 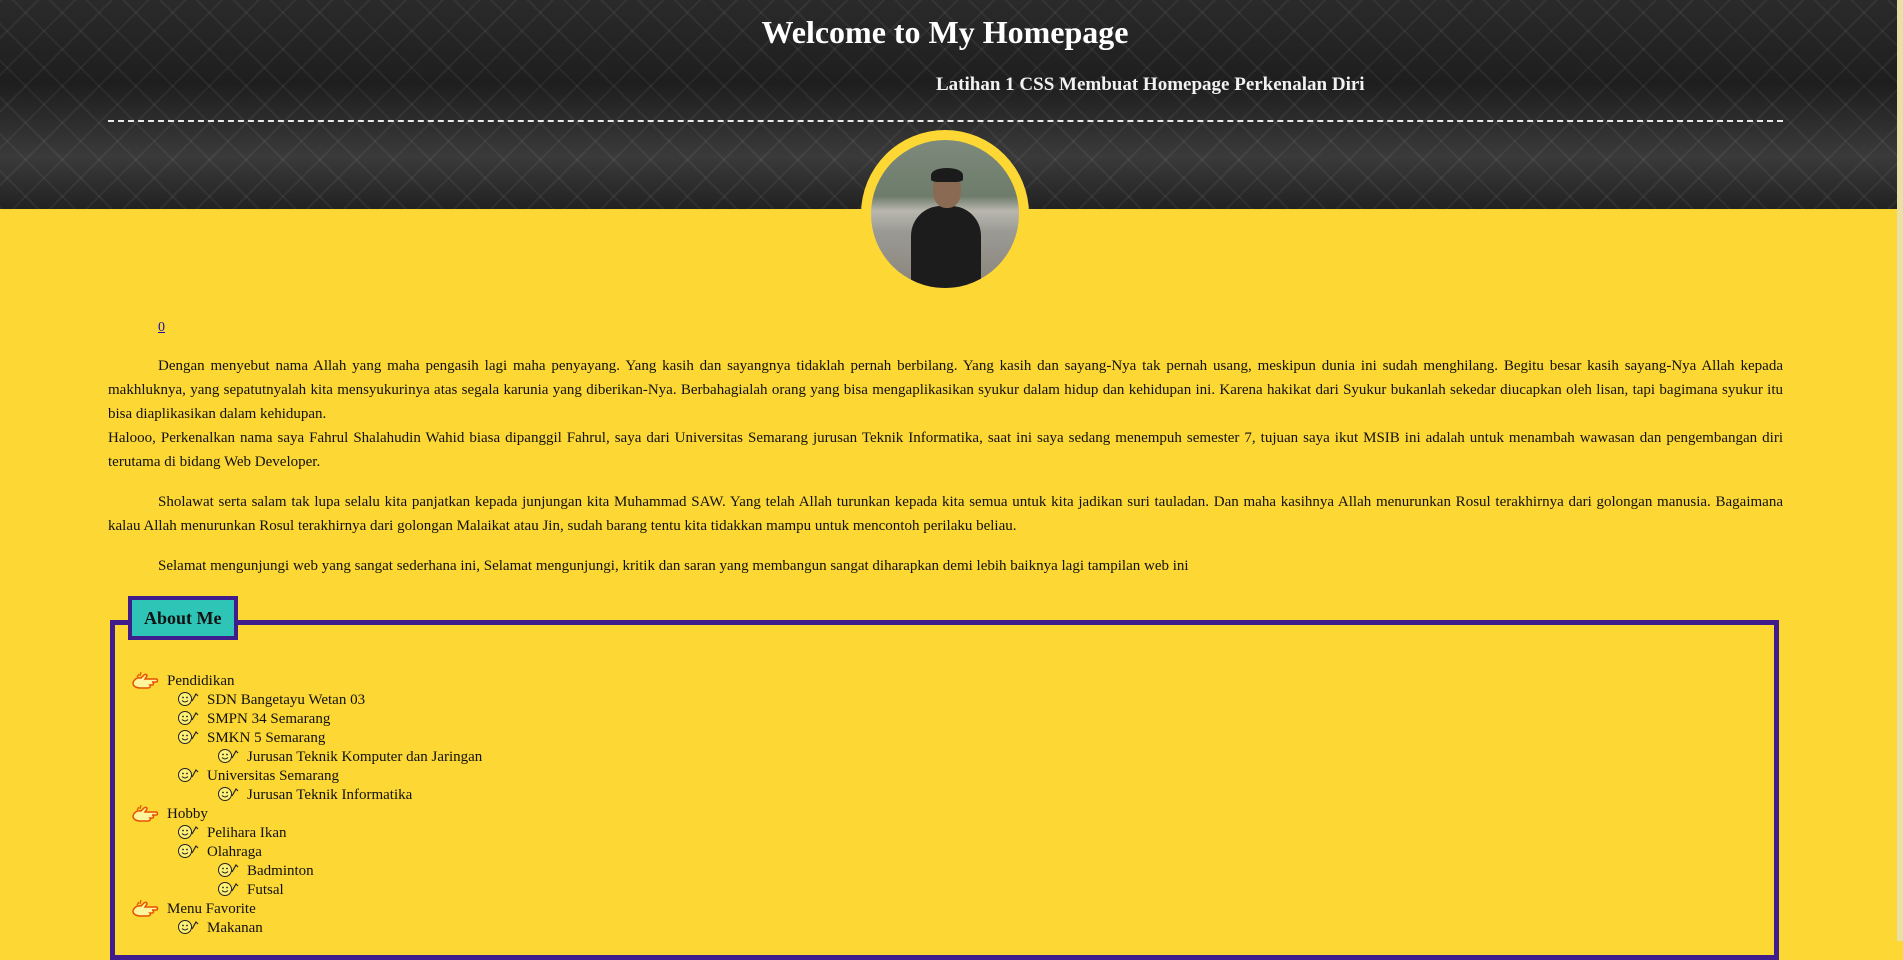 I want to click on list-item-label: Menu Favorite, so click(x=211, y=909).